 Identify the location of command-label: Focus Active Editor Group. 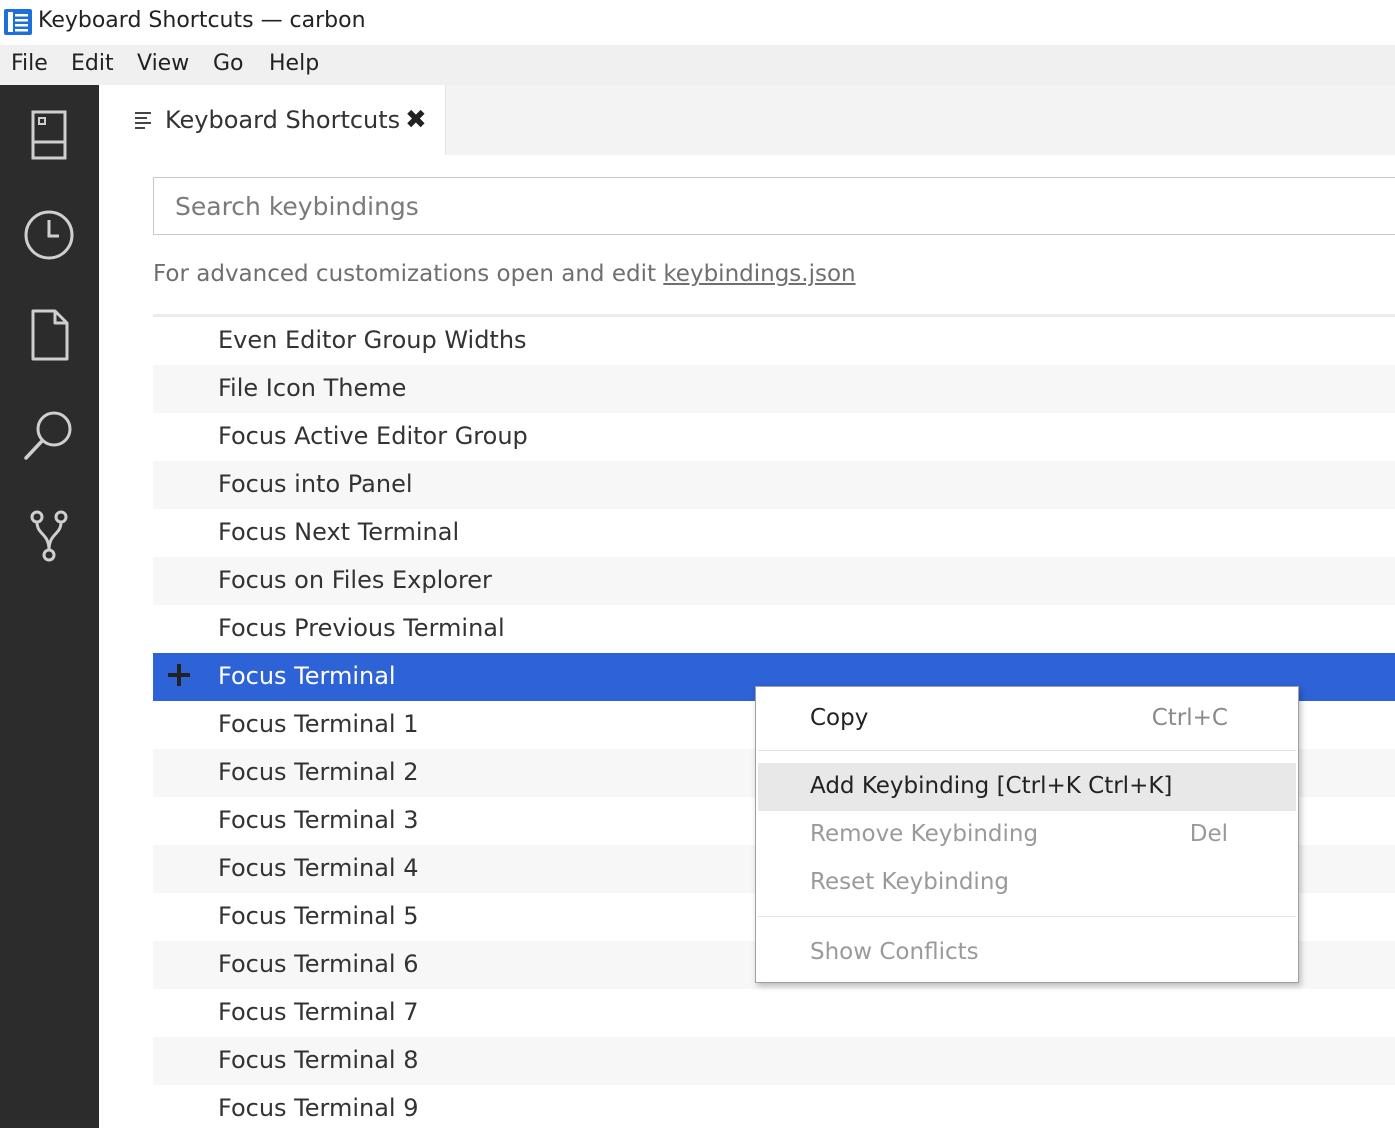
(373, 436).